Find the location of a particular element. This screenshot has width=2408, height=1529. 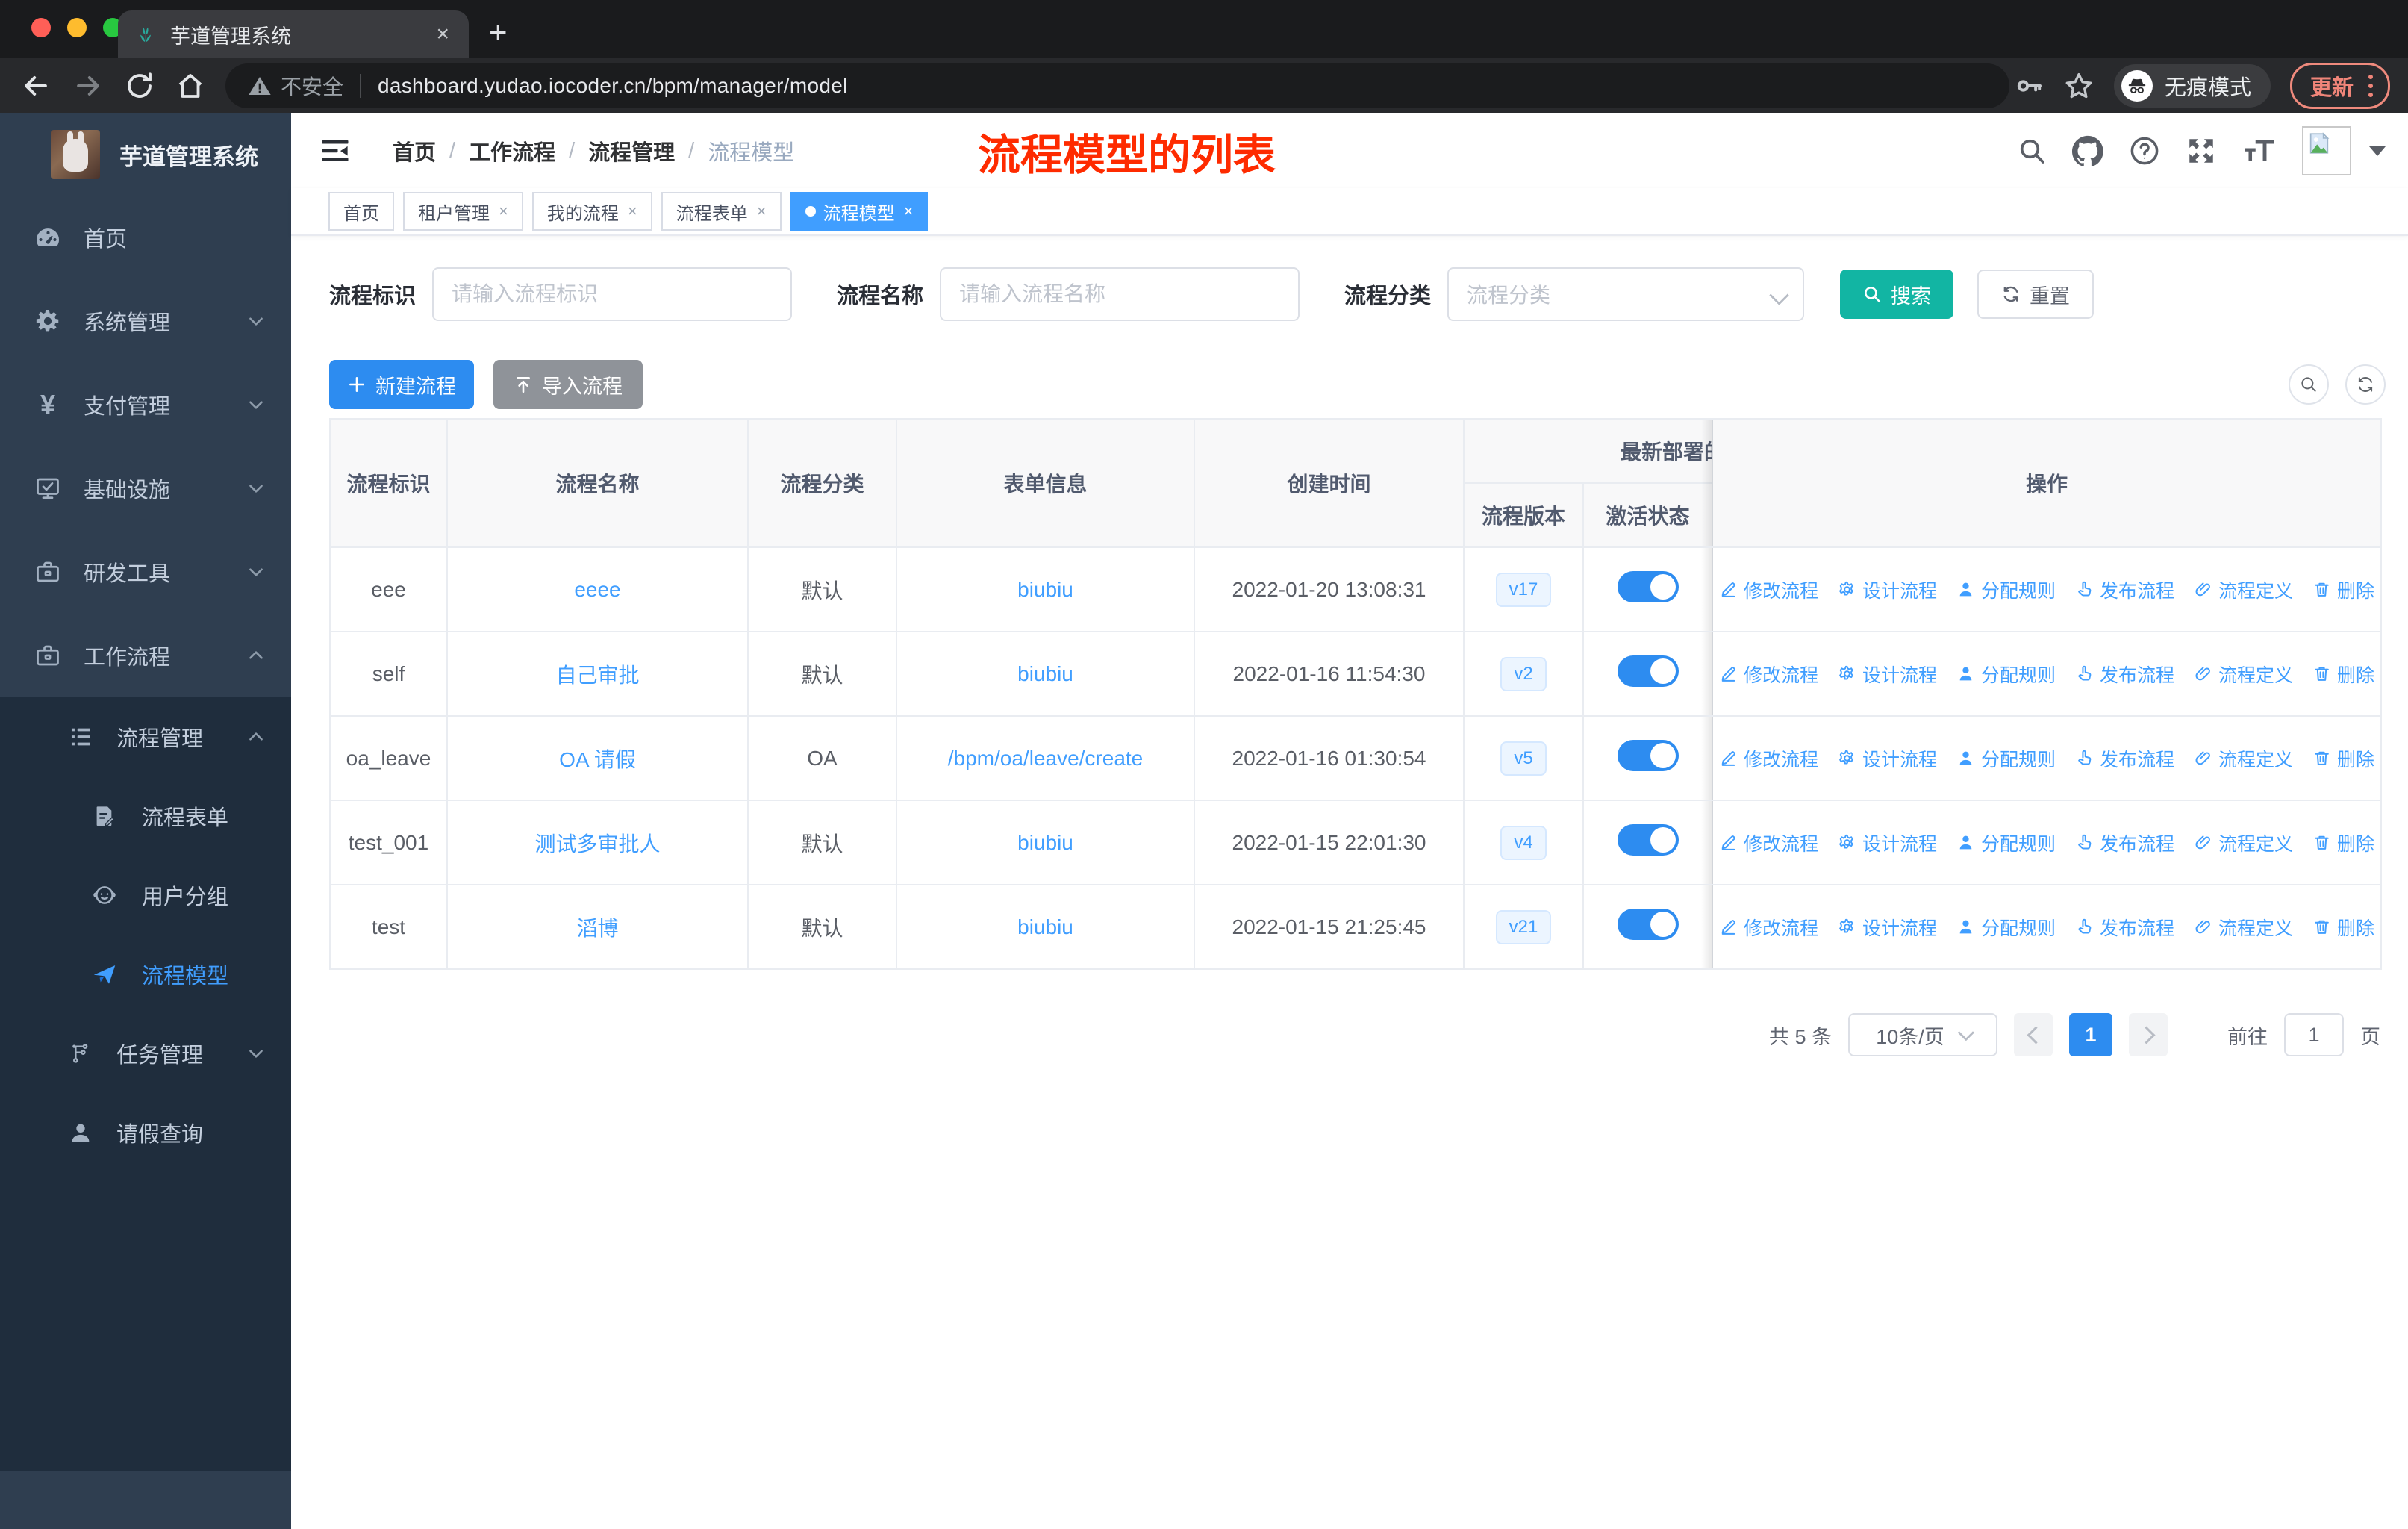

breadcrumb-item: 流程管理 is located at coordinates (631, 150).